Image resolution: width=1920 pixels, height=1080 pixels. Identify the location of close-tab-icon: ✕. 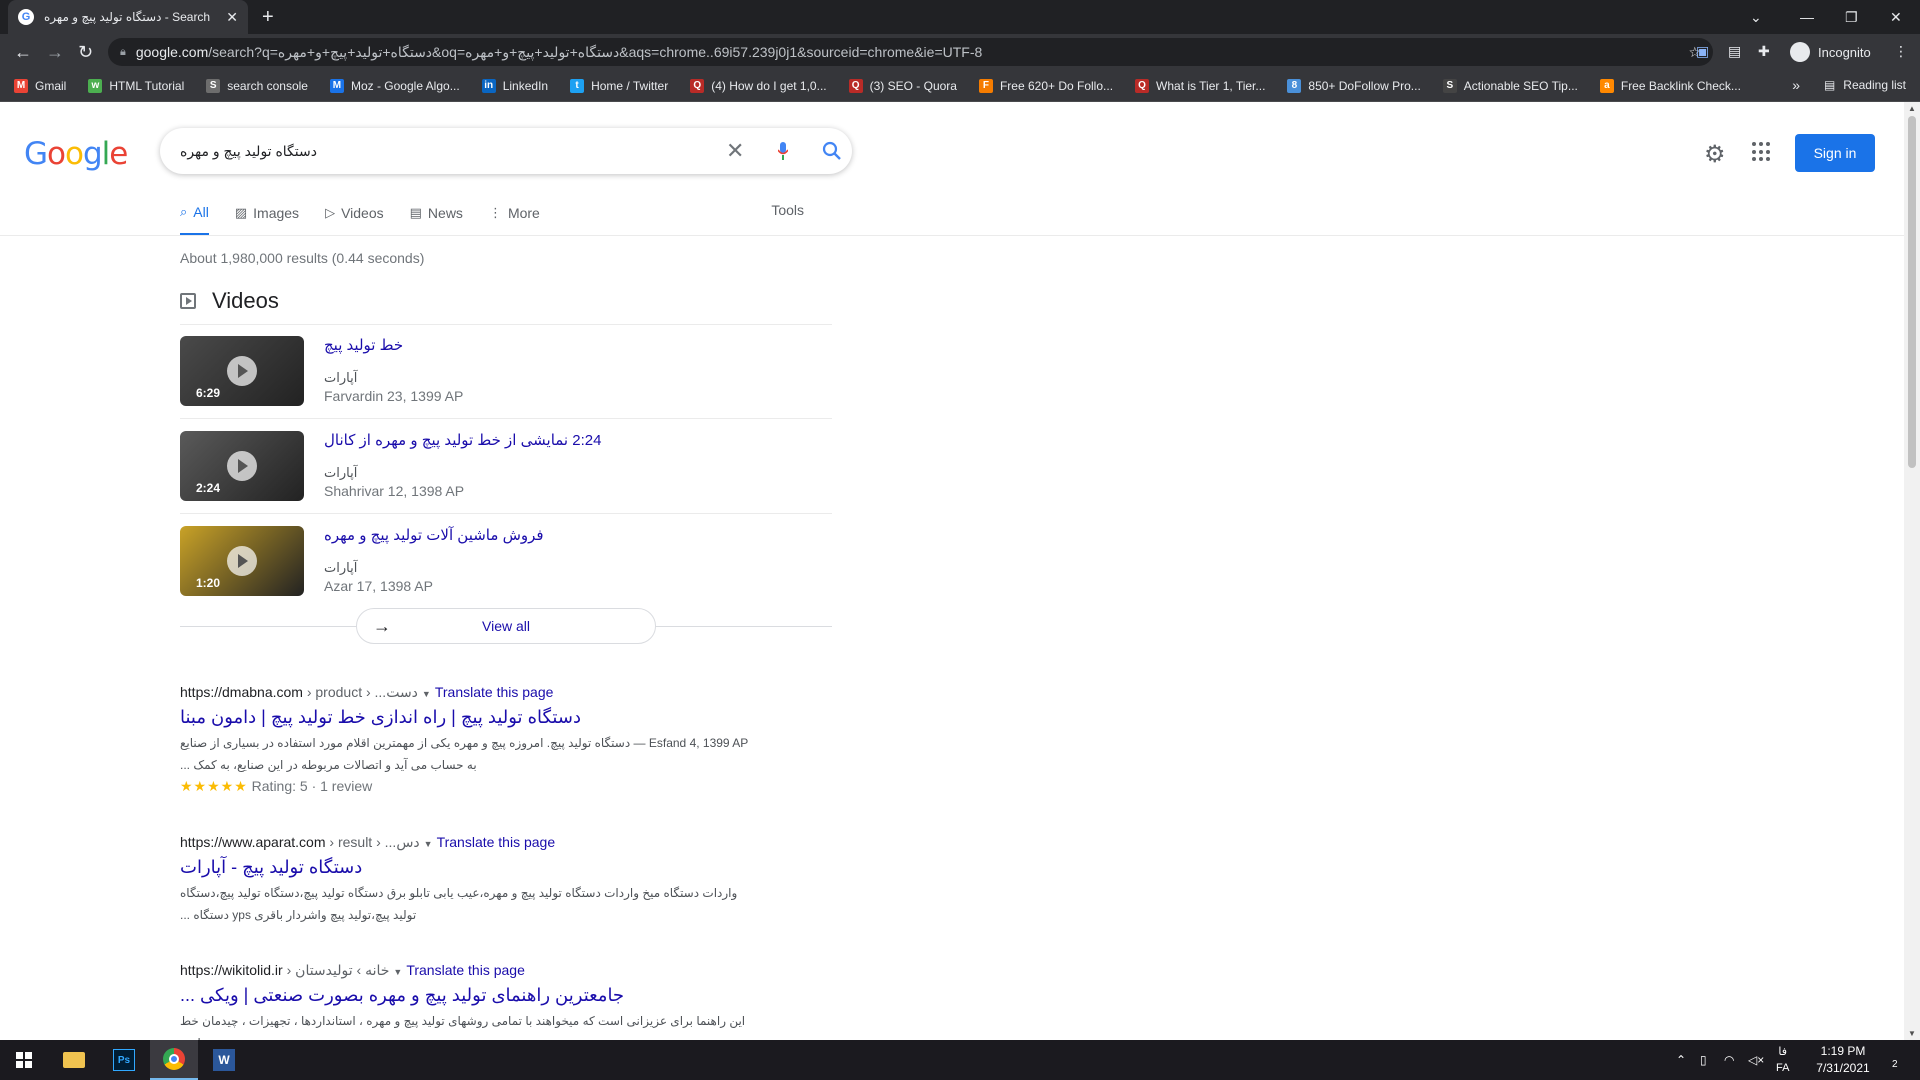
(232, 17).